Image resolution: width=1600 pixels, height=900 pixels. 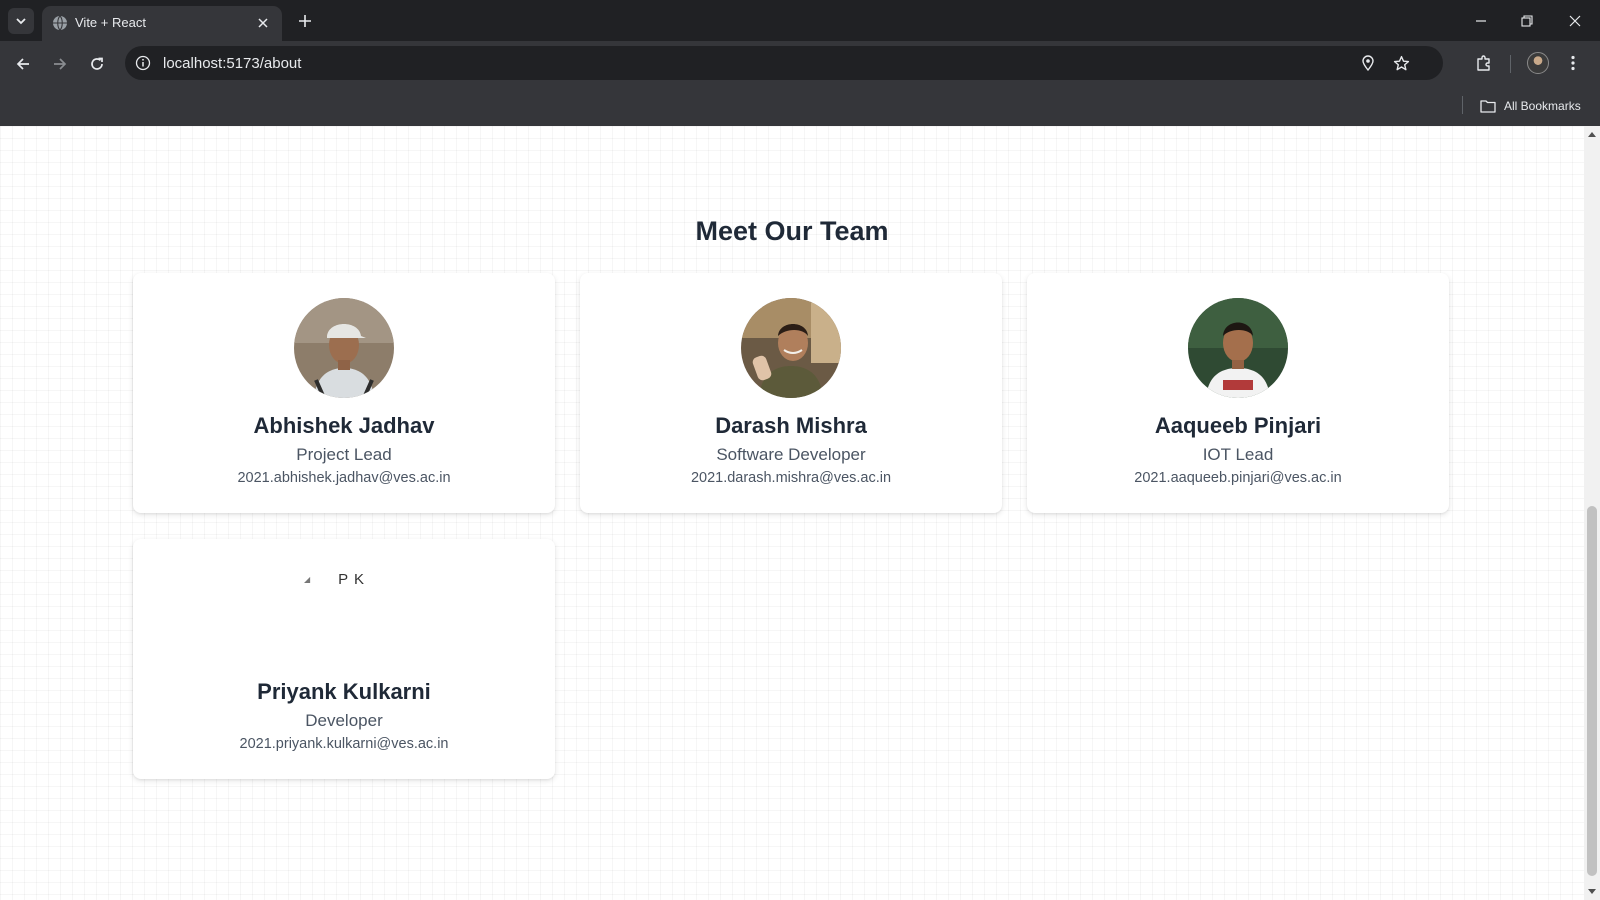 I want to click on browser-titlebar: Vite + React, so click(x=800, y=20).